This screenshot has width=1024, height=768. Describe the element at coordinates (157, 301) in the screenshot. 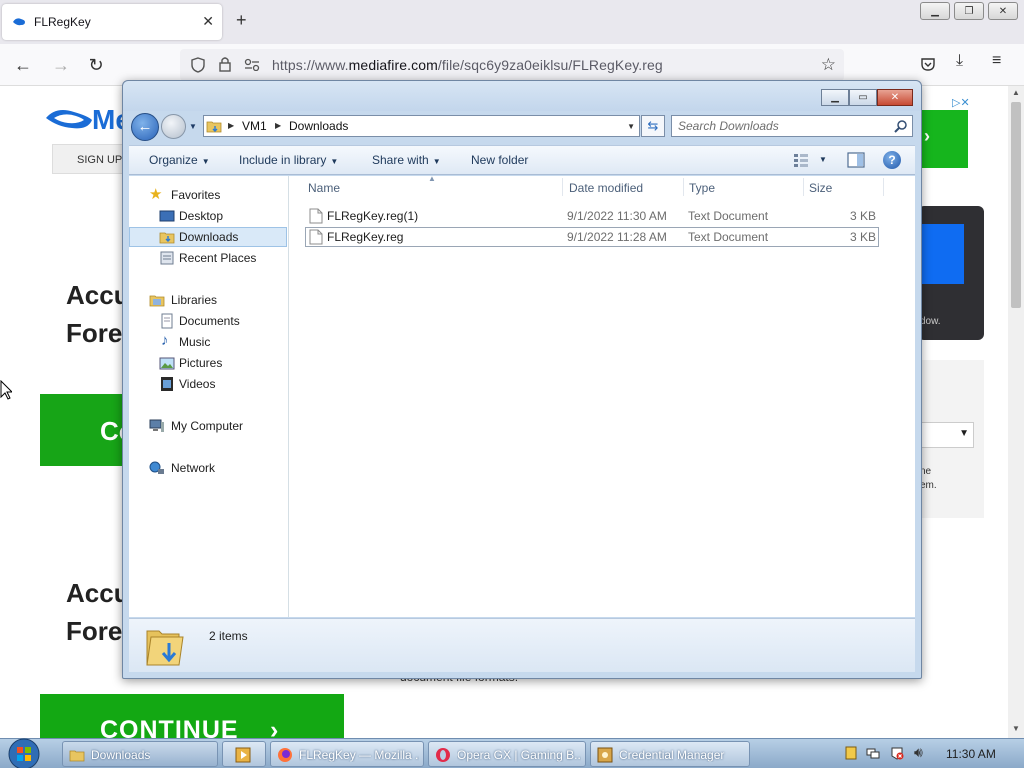

I see `libraries-icon` at that location.